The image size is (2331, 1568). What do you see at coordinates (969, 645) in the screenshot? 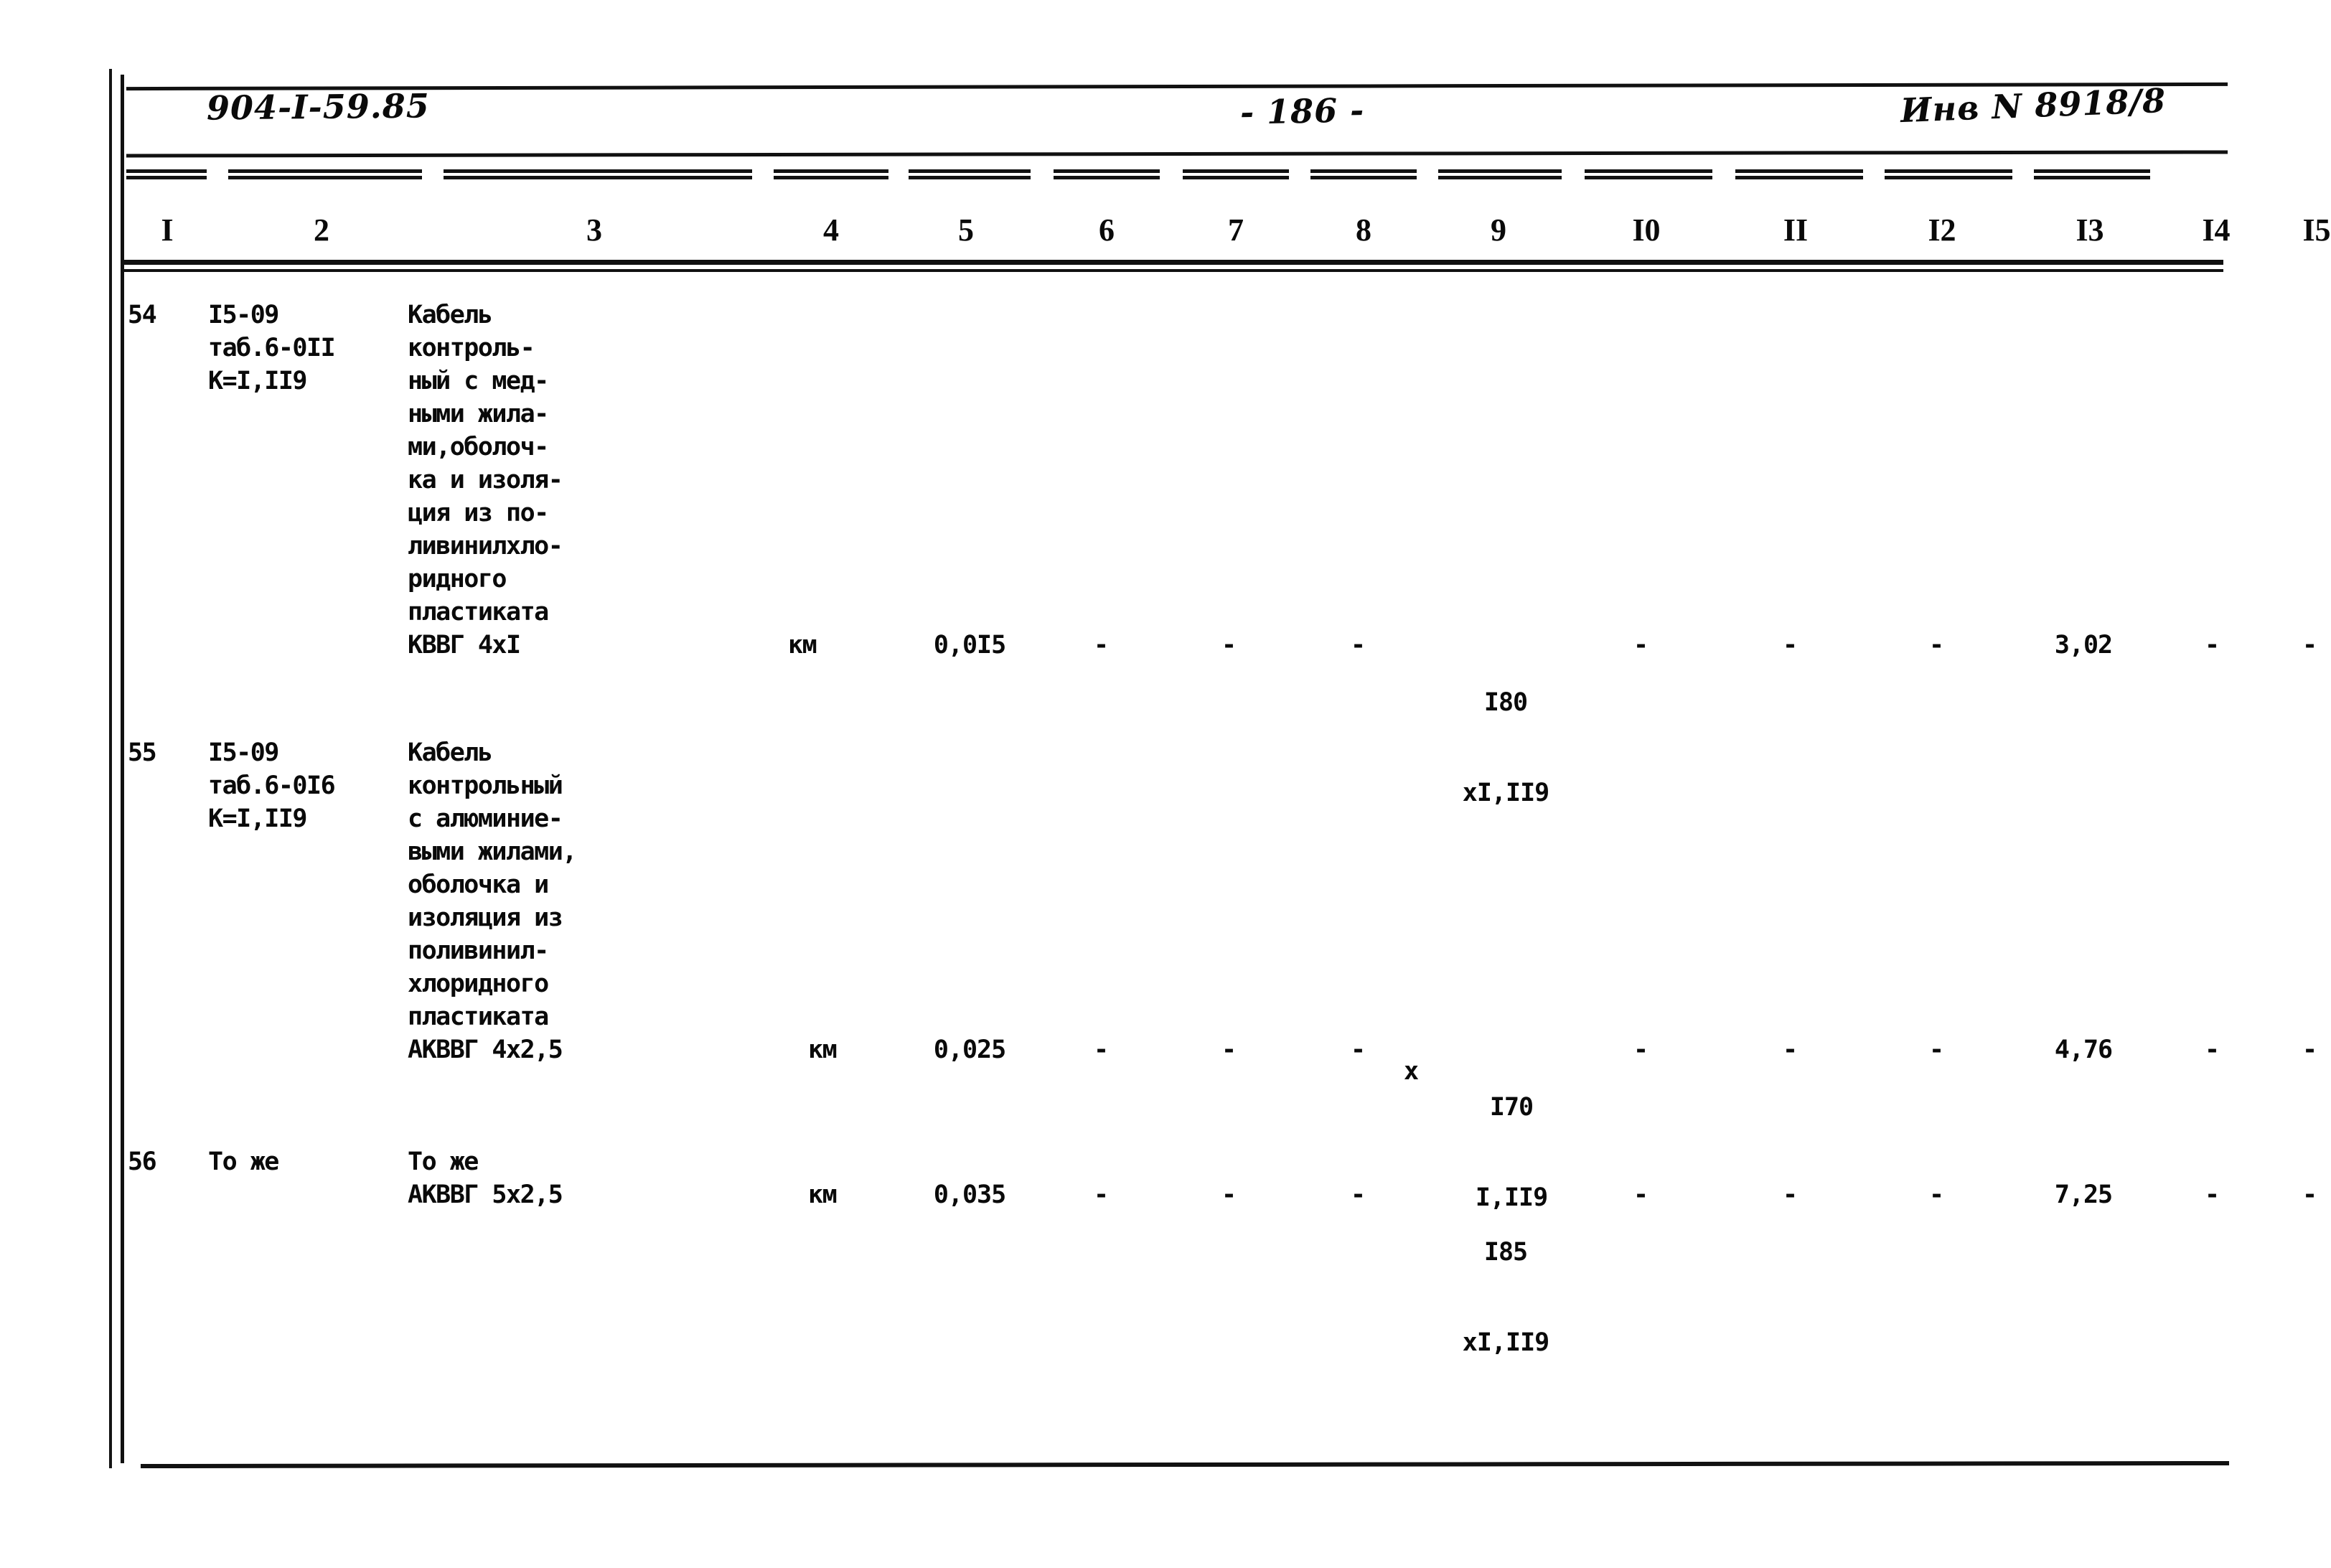
I see `row-value-c5: 0,0I5` at bounding box center [969, 645].